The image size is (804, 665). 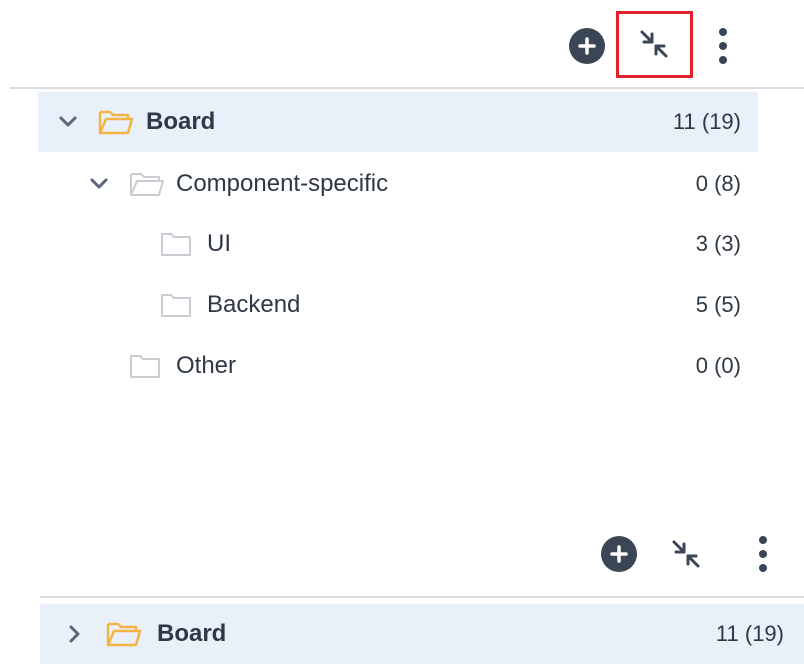 What do you see at coordinates (75, 634) in the screenshot?
I see `chevron-right-icon` at bounding box center [75, 634].